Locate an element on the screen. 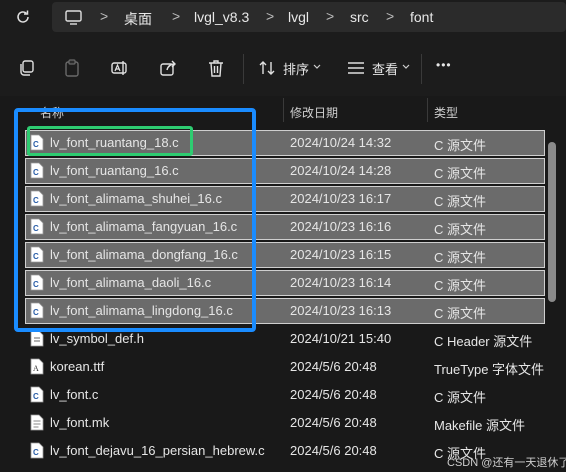  paste-icon is located at coordinates (72, 68).